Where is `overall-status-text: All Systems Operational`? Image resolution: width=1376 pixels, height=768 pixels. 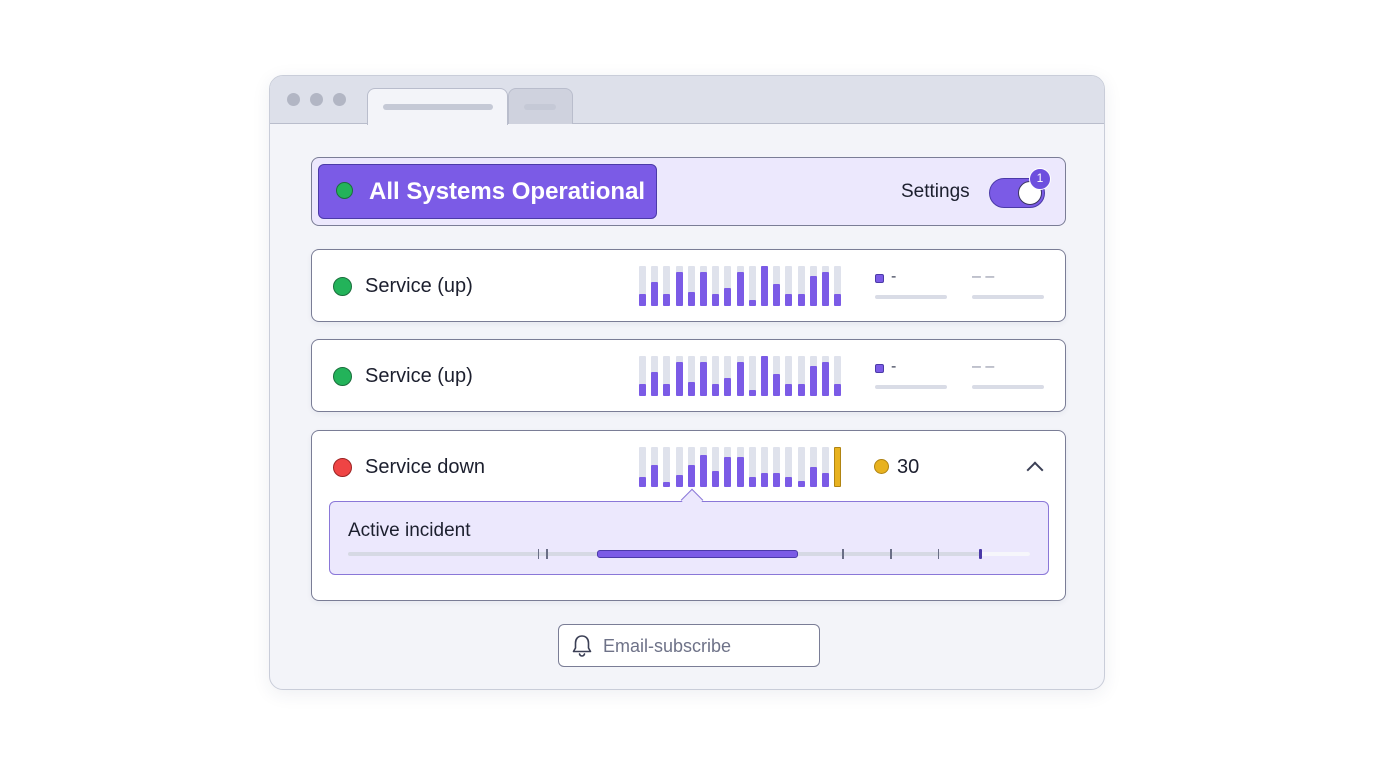
overall-status-text: All Systems Operational is located at coordinates (507, 191).